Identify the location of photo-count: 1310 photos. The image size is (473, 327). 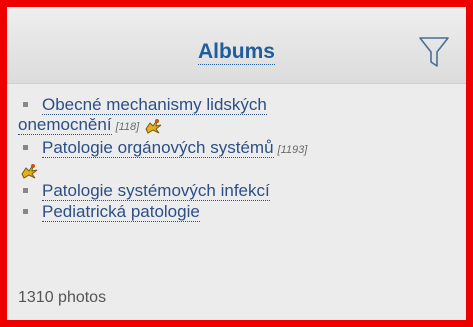
(62, 297).